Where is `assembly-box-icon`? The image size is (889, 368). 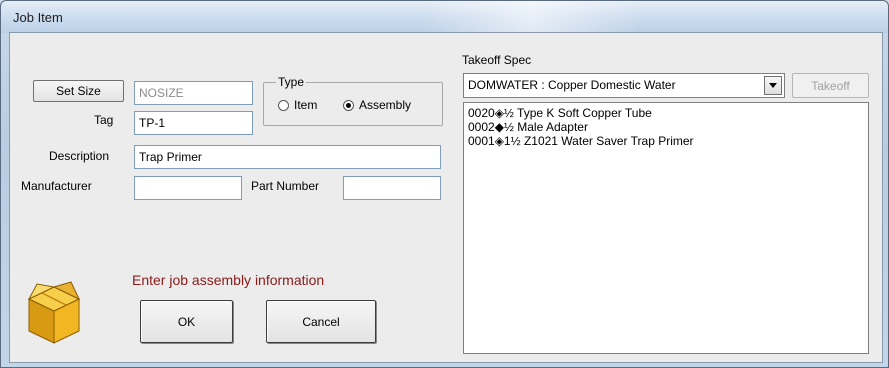 assembly-box-icon is located at coordinates (54, 312).